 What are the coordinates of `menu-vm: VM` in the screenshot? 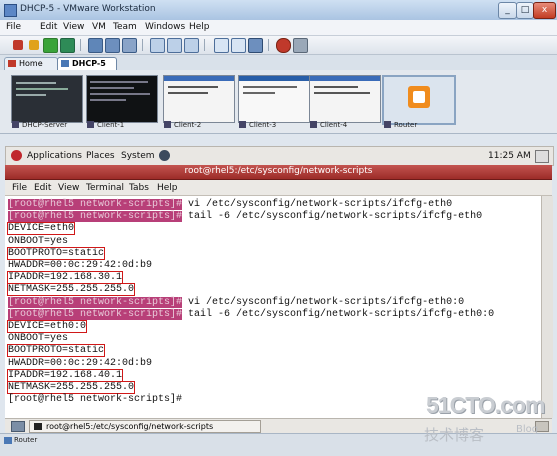 It's located at (99, 27).